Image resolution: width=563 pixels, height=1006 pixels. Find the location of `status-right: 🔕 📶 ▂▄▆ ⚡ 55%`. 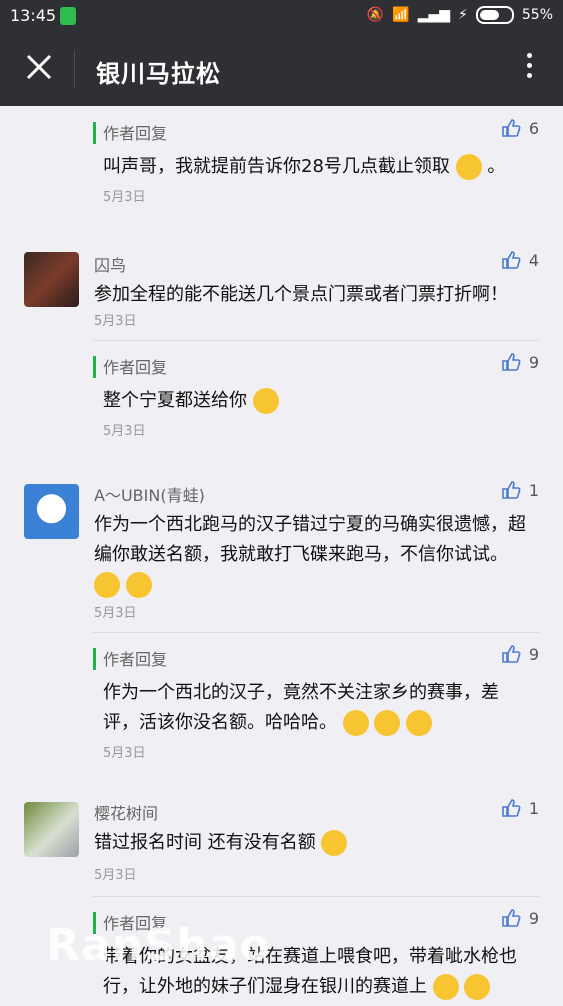

status-right: 🔕 📶 ▂▄▆ ⚡ 55% is located at coordinates (460, 15).